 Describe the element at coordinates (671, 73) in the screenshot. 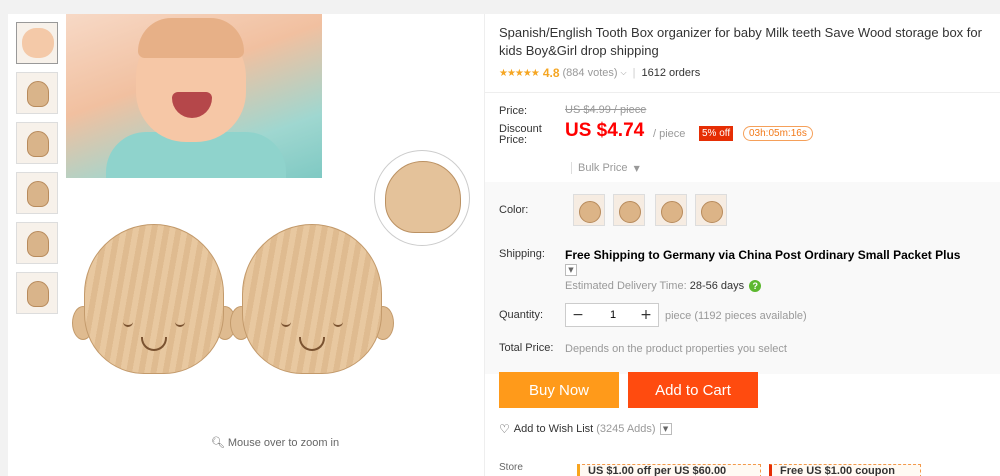

I see `orders-count: 1612 orders` at that location.